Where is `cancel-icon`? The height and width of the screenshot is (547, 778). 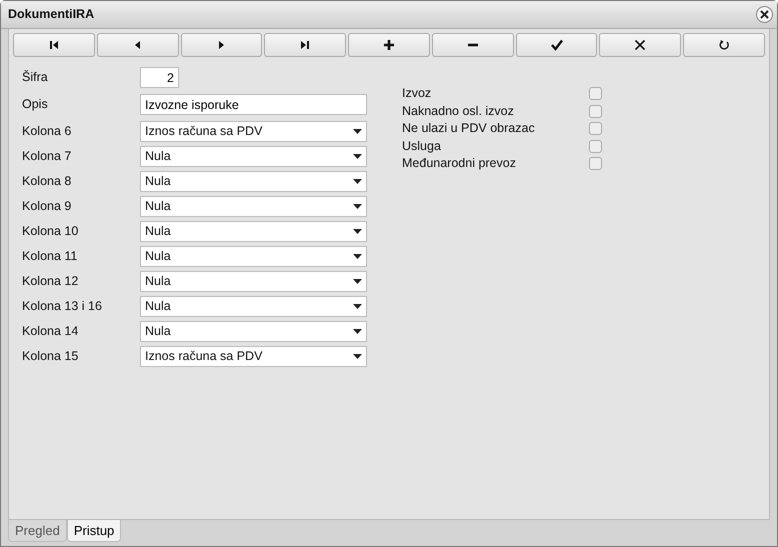 cancel-icon is located at coordinates (640, 45).